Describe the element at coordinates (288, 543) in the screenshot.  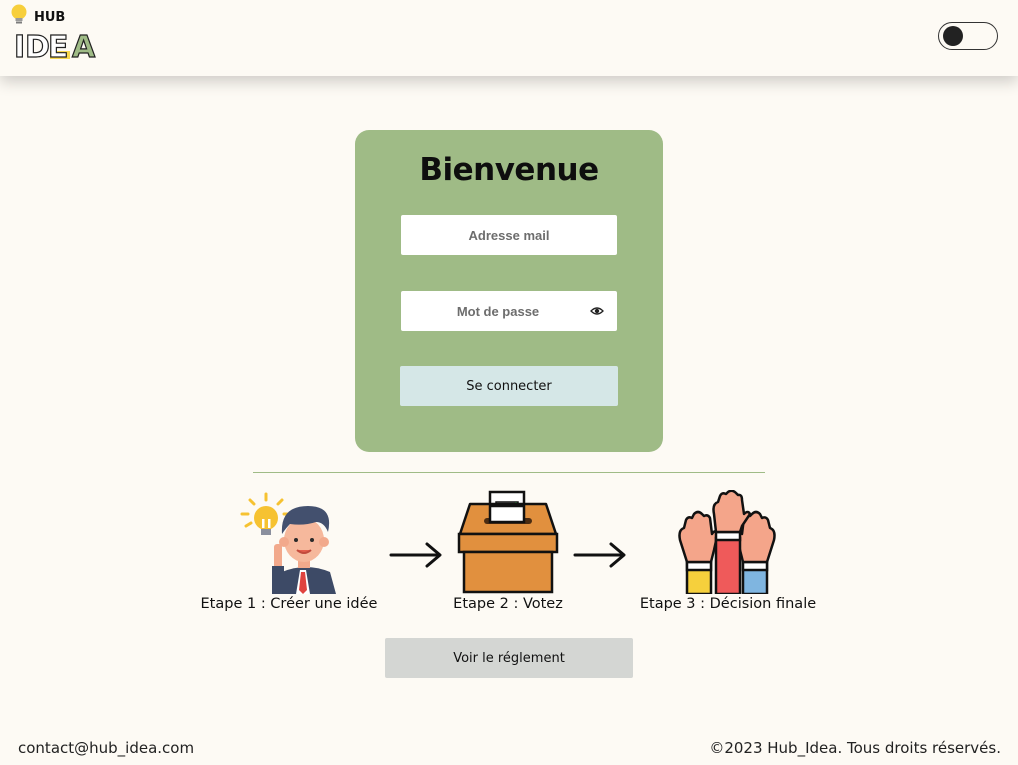
I see `idea-person-icon` at that location.